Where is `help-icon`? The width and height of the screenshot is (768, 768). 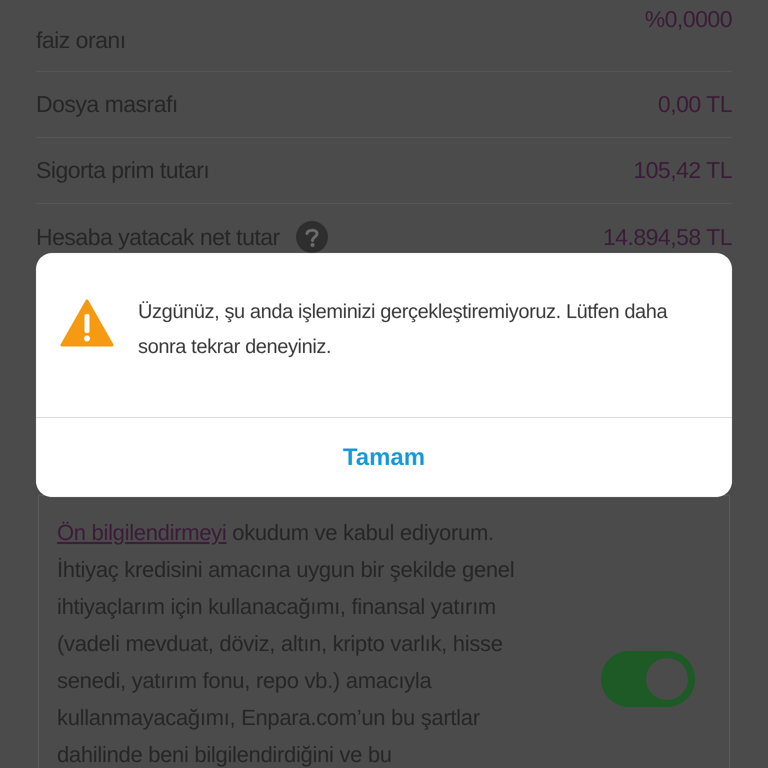 help-icon is located at coordinates (312, 237).